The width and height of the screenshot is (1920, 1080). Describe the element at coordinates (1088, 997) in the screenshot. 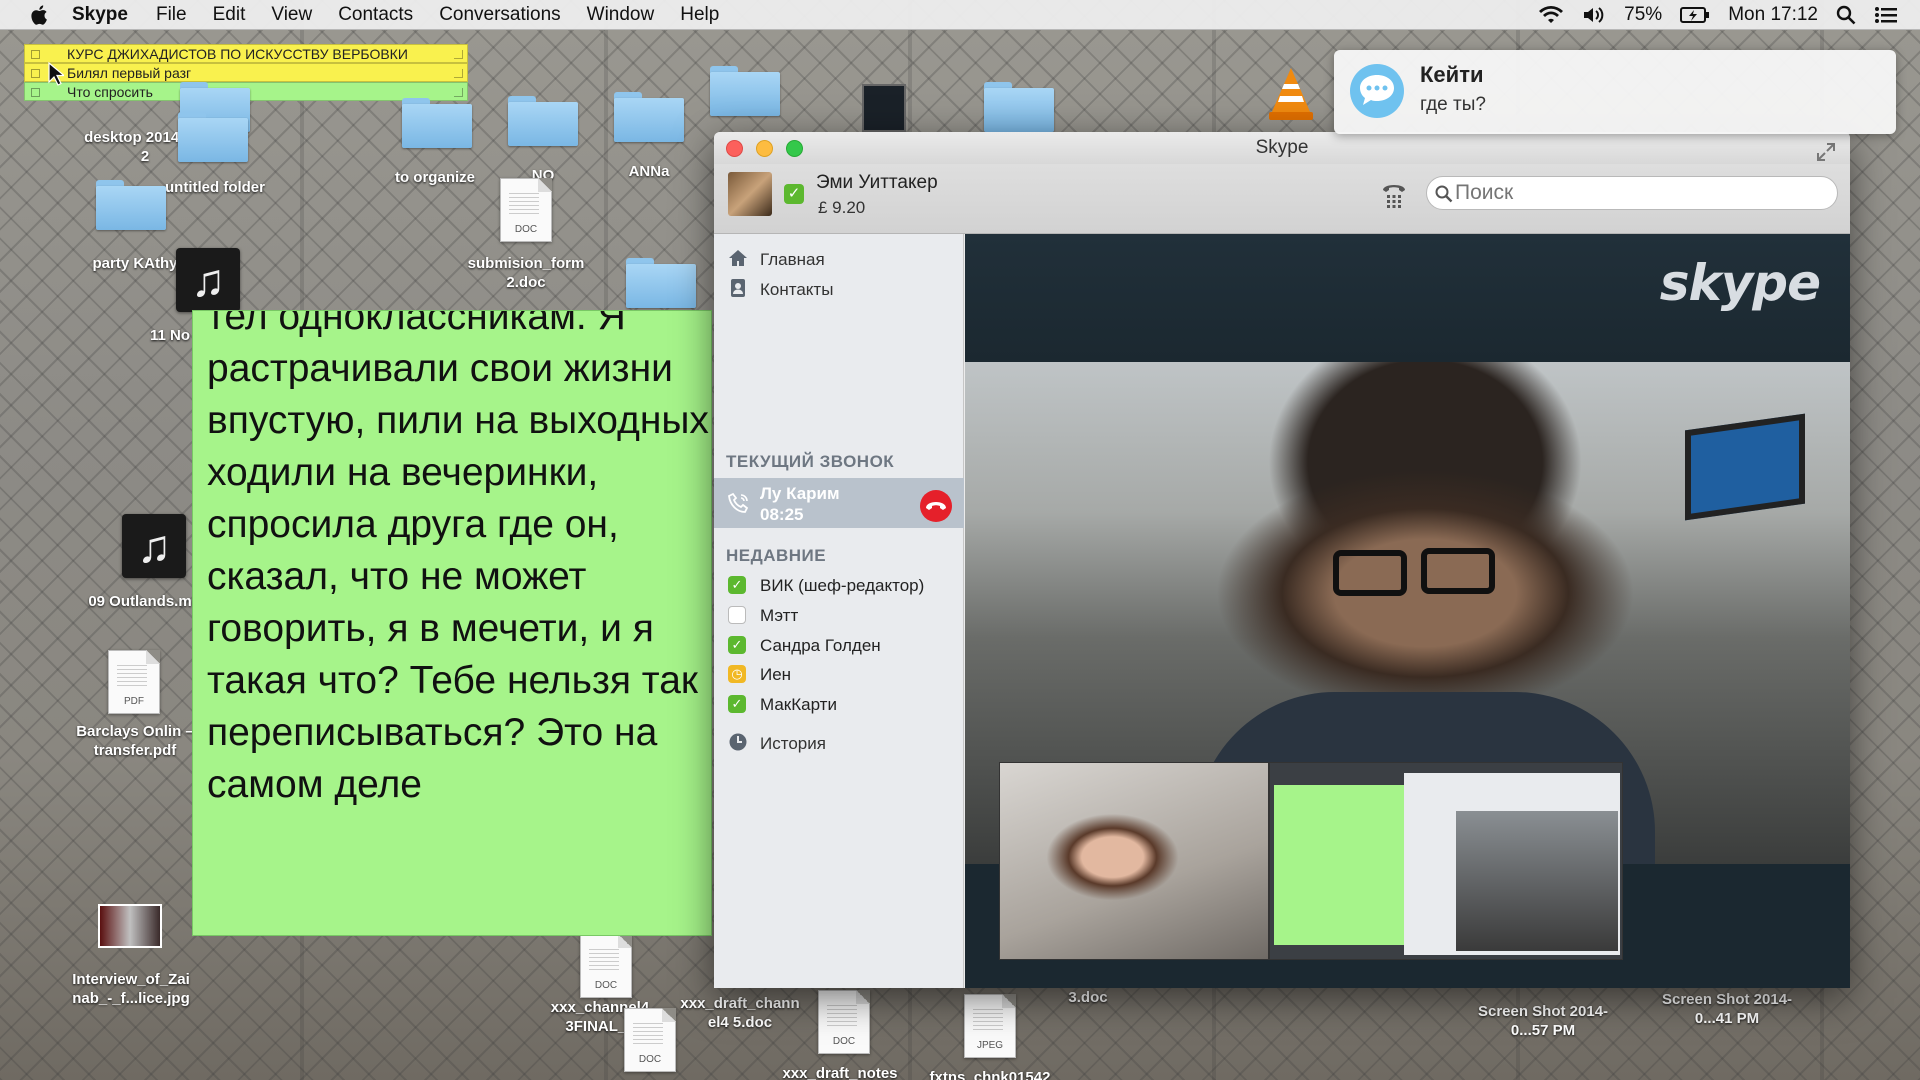

I see `three-doc-label: 3.doc` at that location.